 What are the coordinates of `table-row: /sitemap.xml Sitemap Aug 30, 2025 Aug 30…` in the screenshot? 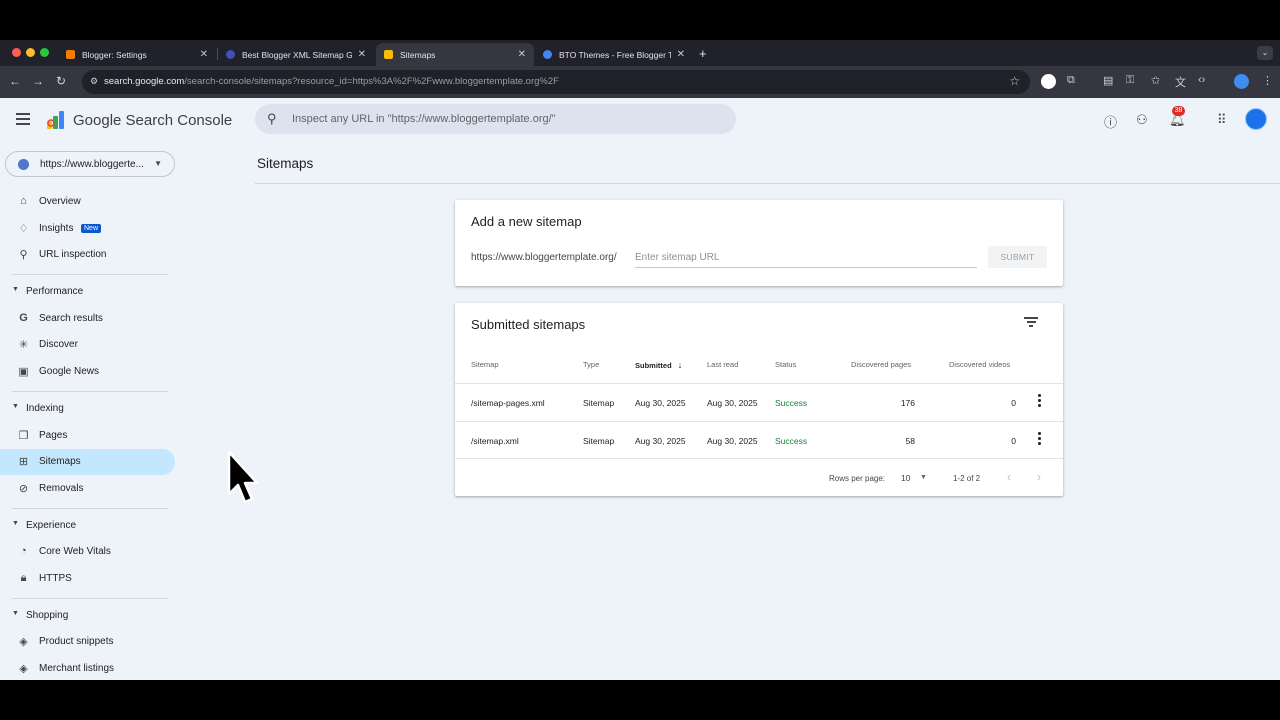 It's located at (759, 440).